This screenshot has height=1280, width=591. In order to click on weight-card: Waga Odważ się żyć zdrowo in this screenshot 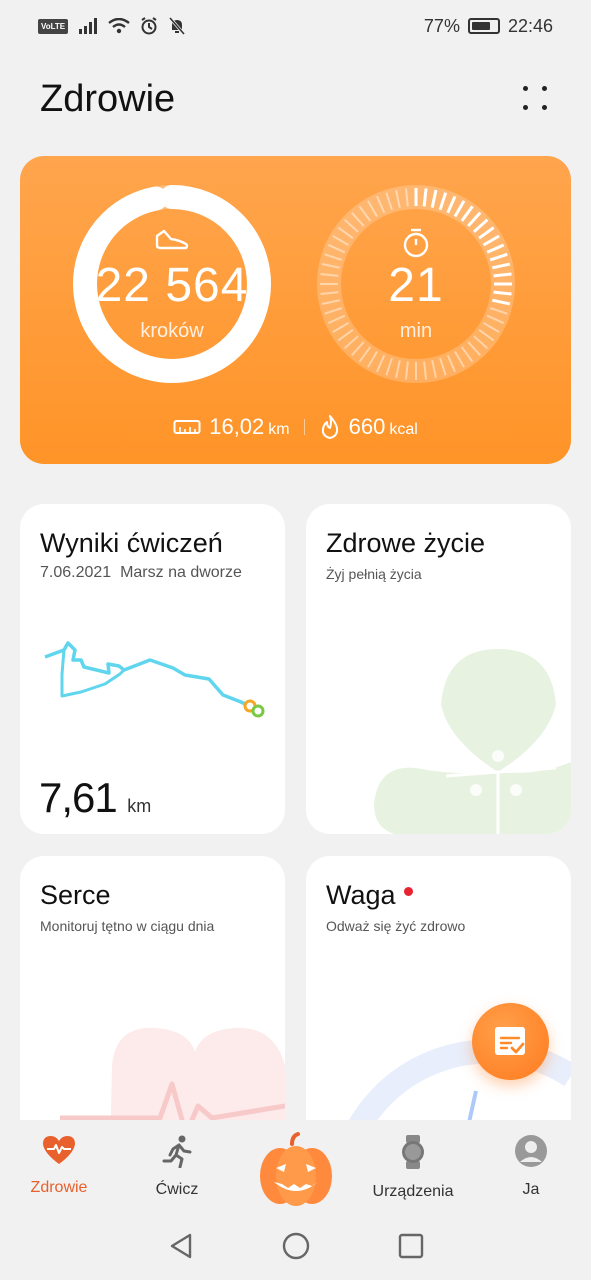, I will do `click(438, 1006)`.